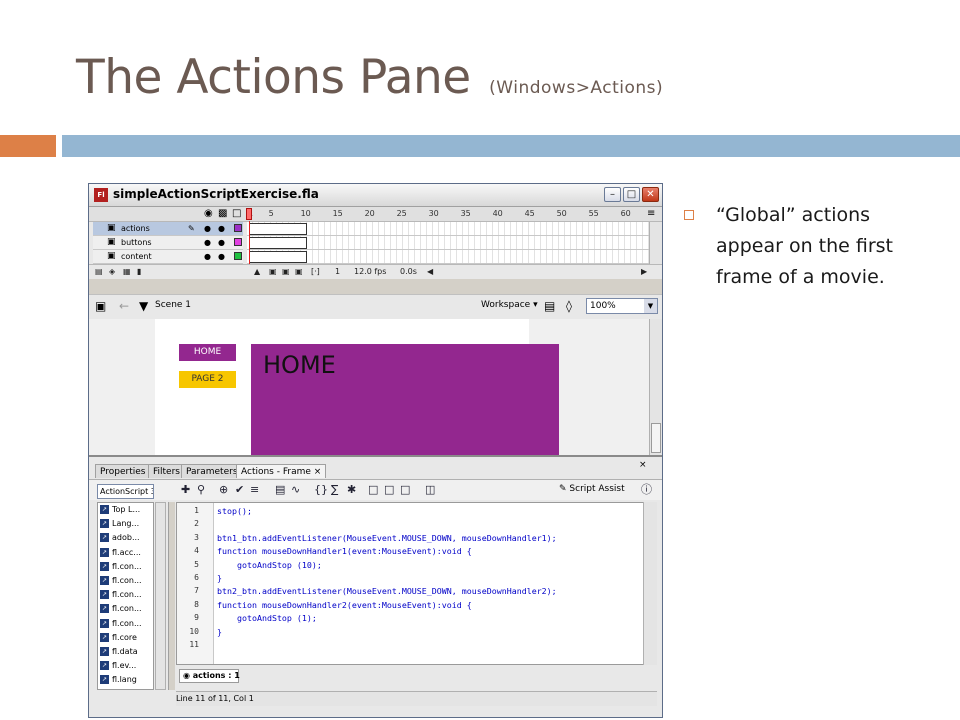 The image size is (960, 720). I want to click on collapse-braces-icon: {}, so click(321, 490).